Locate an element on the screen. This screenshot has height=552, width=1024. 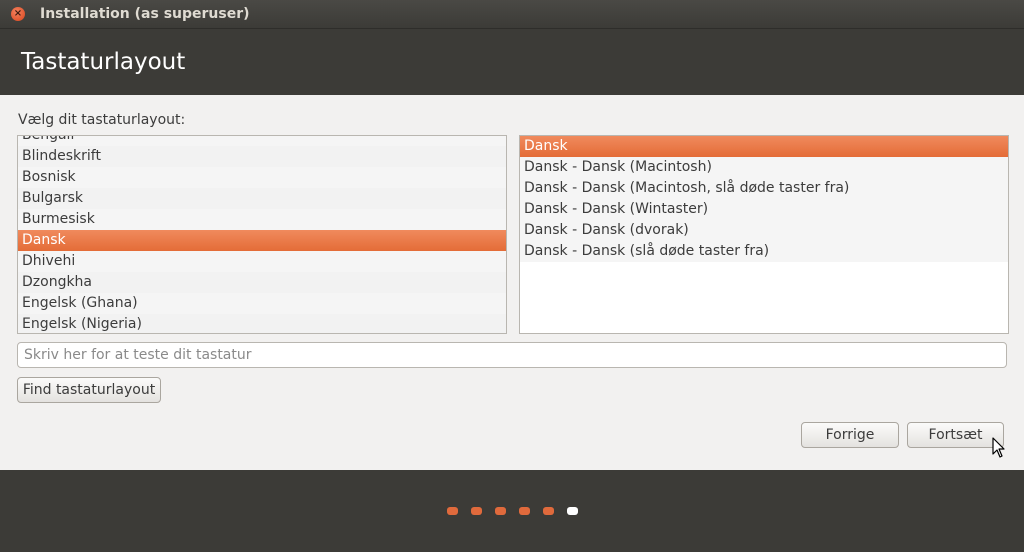
layout-item: Dhivehi is located at coordinates (262, 261).